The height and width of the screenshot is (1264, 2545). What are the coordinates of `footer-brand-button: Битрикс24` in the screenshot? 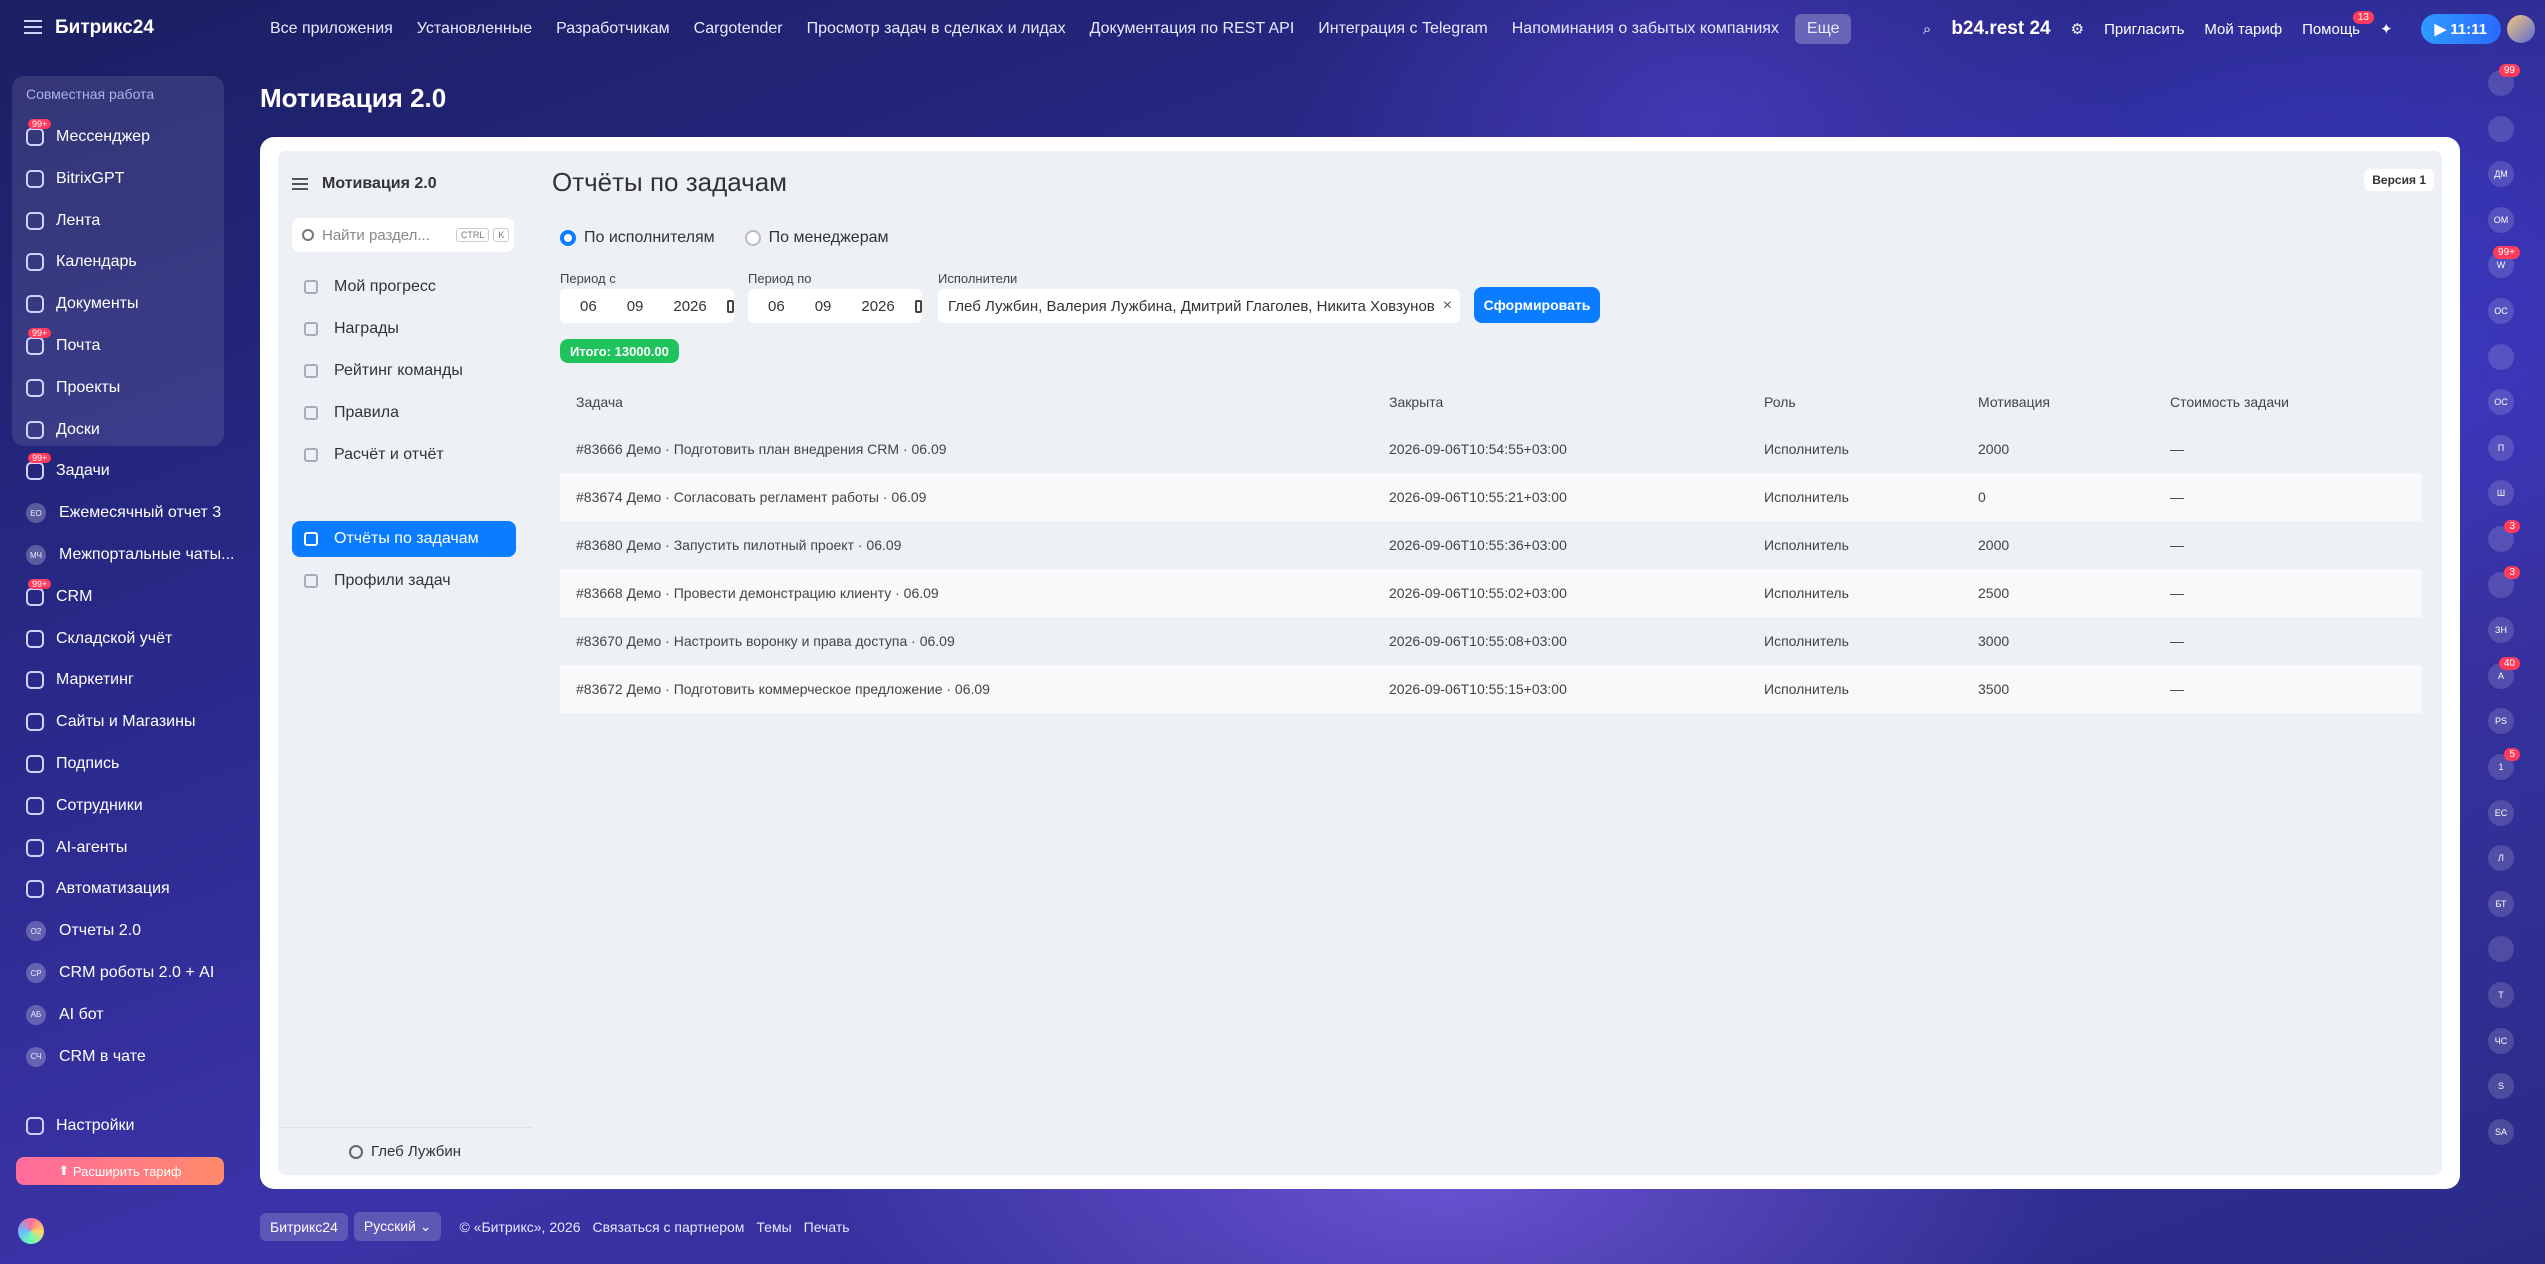 It's located at (304, 1226).